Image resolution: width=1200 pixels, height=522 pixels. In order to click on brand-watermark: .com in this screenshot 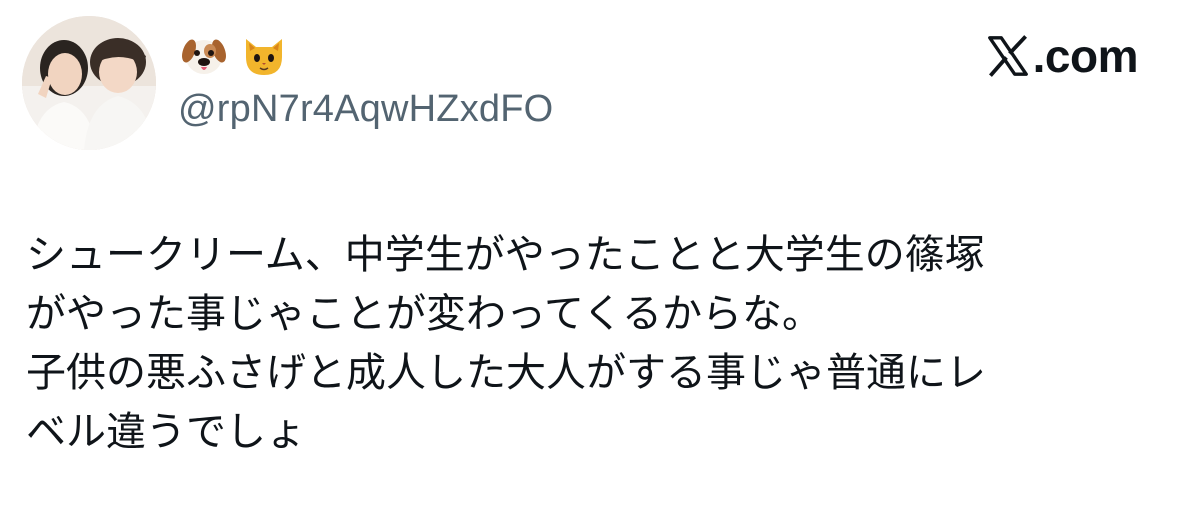, I will do `click(1062, 56)`.